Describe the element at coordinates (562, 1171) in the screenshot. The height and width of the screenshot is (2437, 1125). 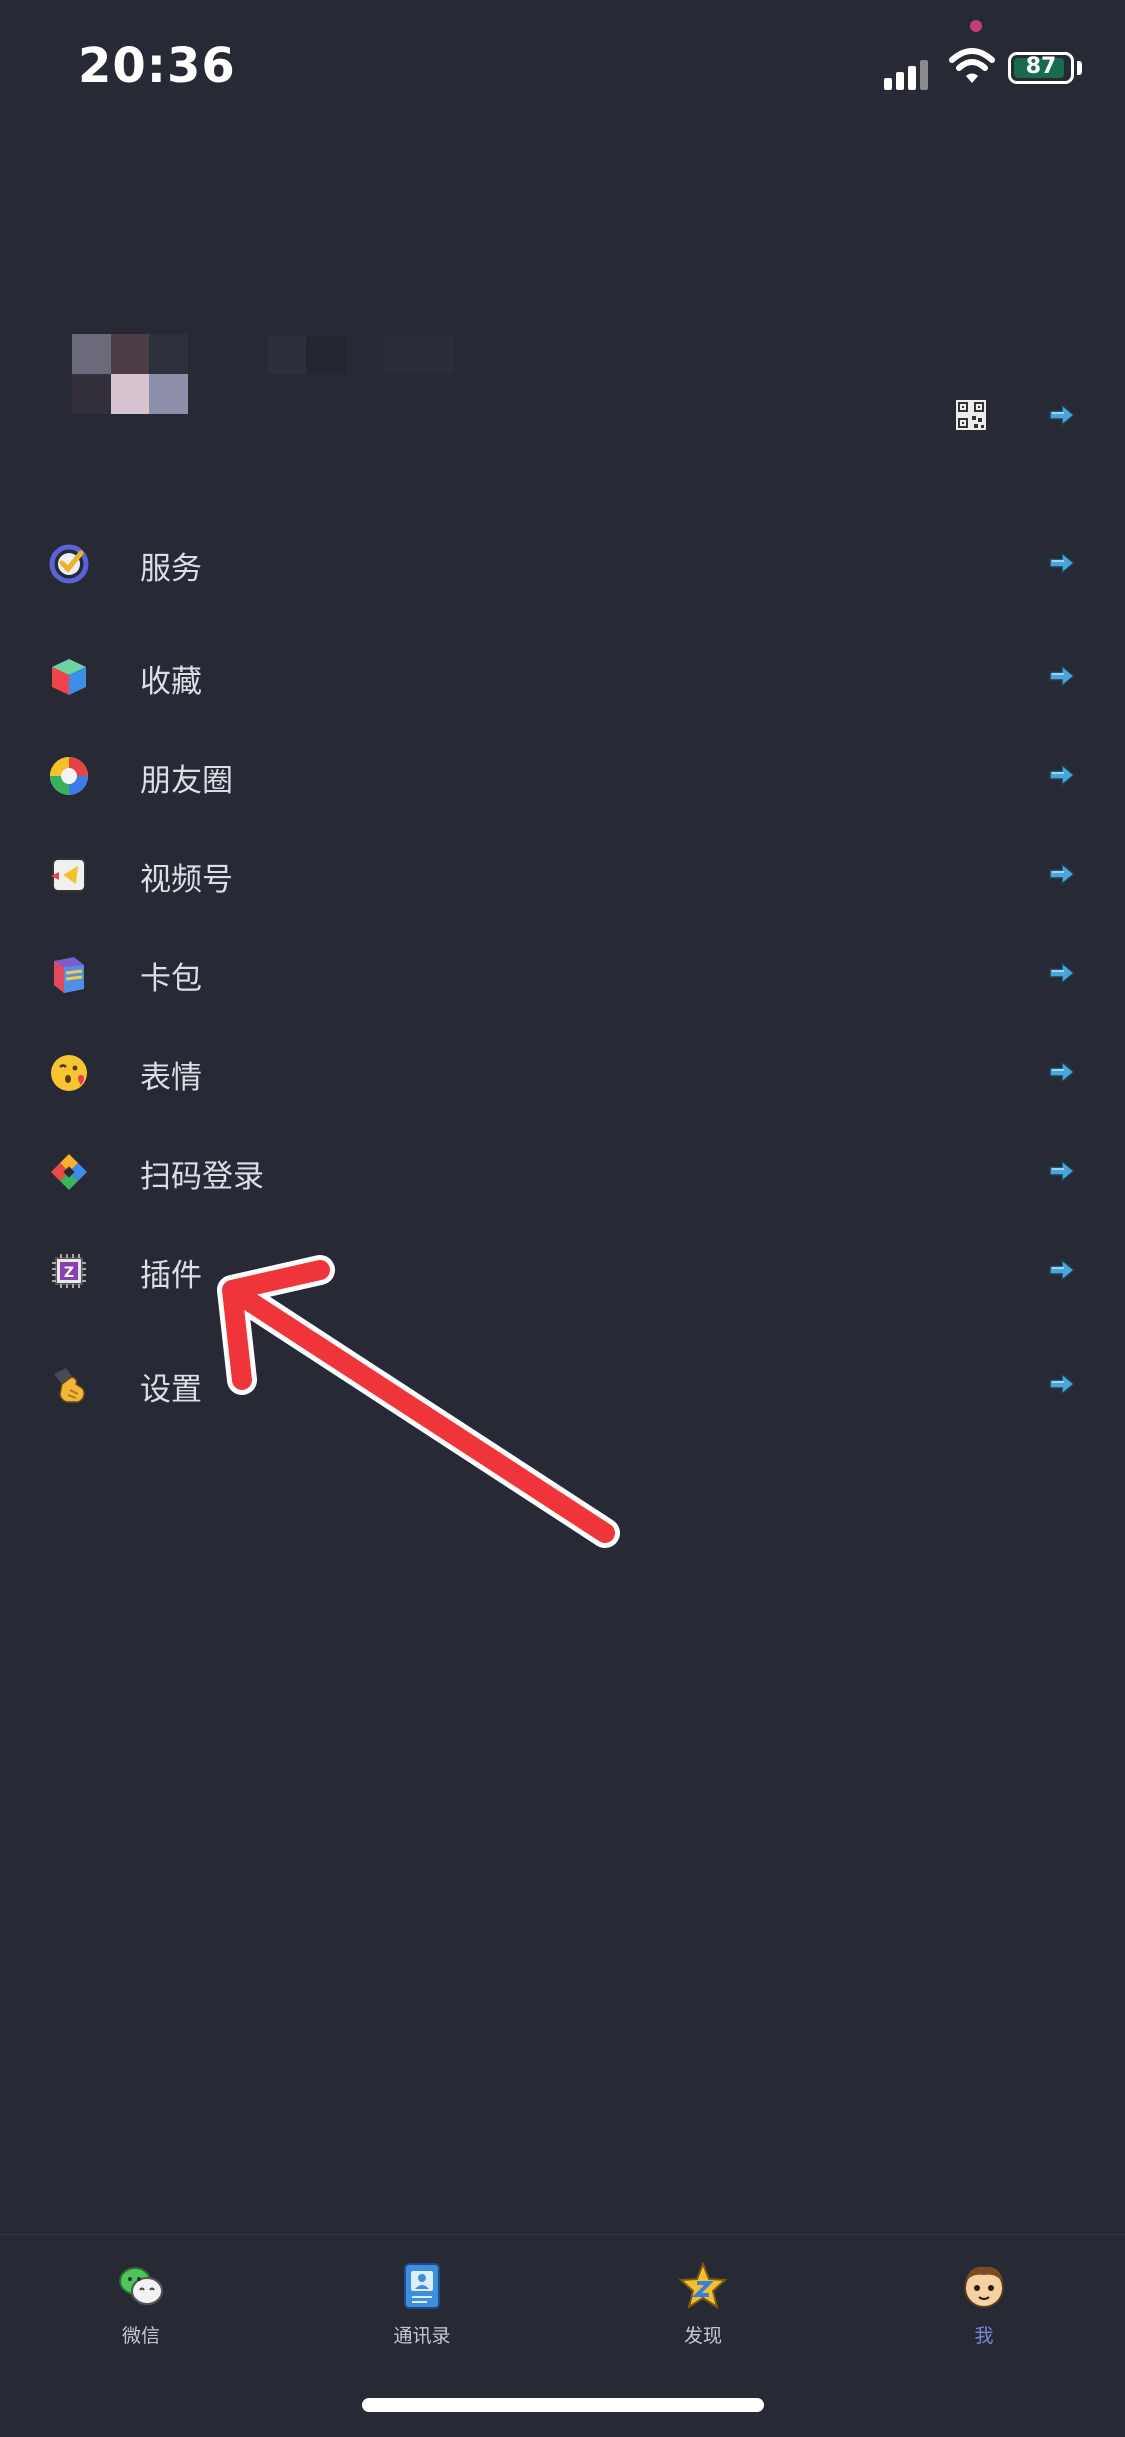
I see `menu-item-scan-login: 扫码登录` at that location.